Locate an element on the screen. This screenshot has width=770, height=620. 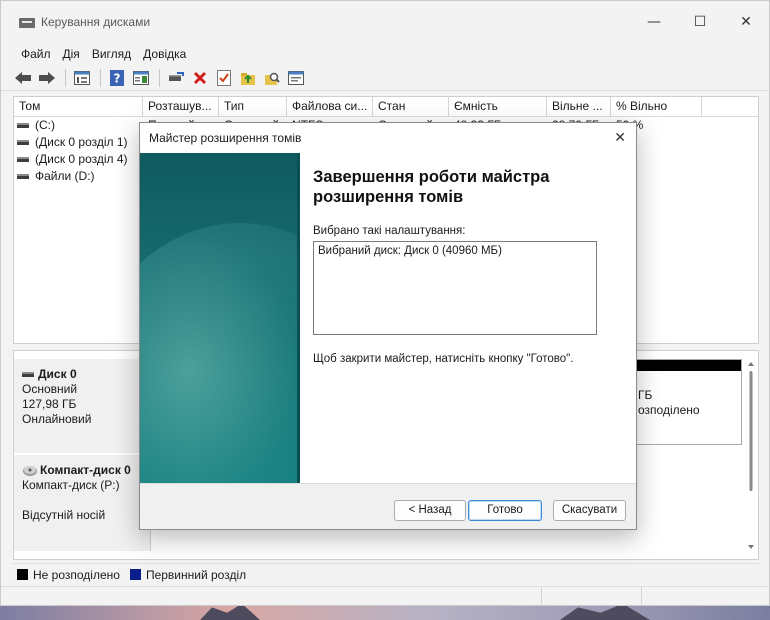
minimize-button: — is located at coordinates (654, 22).